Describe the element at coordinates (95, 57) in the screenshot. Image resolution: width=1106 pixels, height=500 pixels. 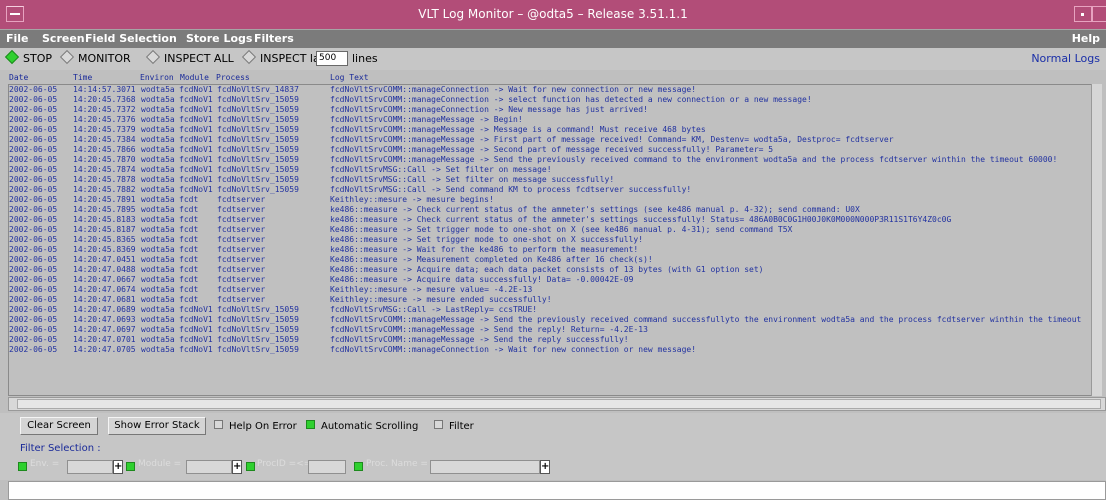
I see `mode-monitor: MONITOR` at that location.